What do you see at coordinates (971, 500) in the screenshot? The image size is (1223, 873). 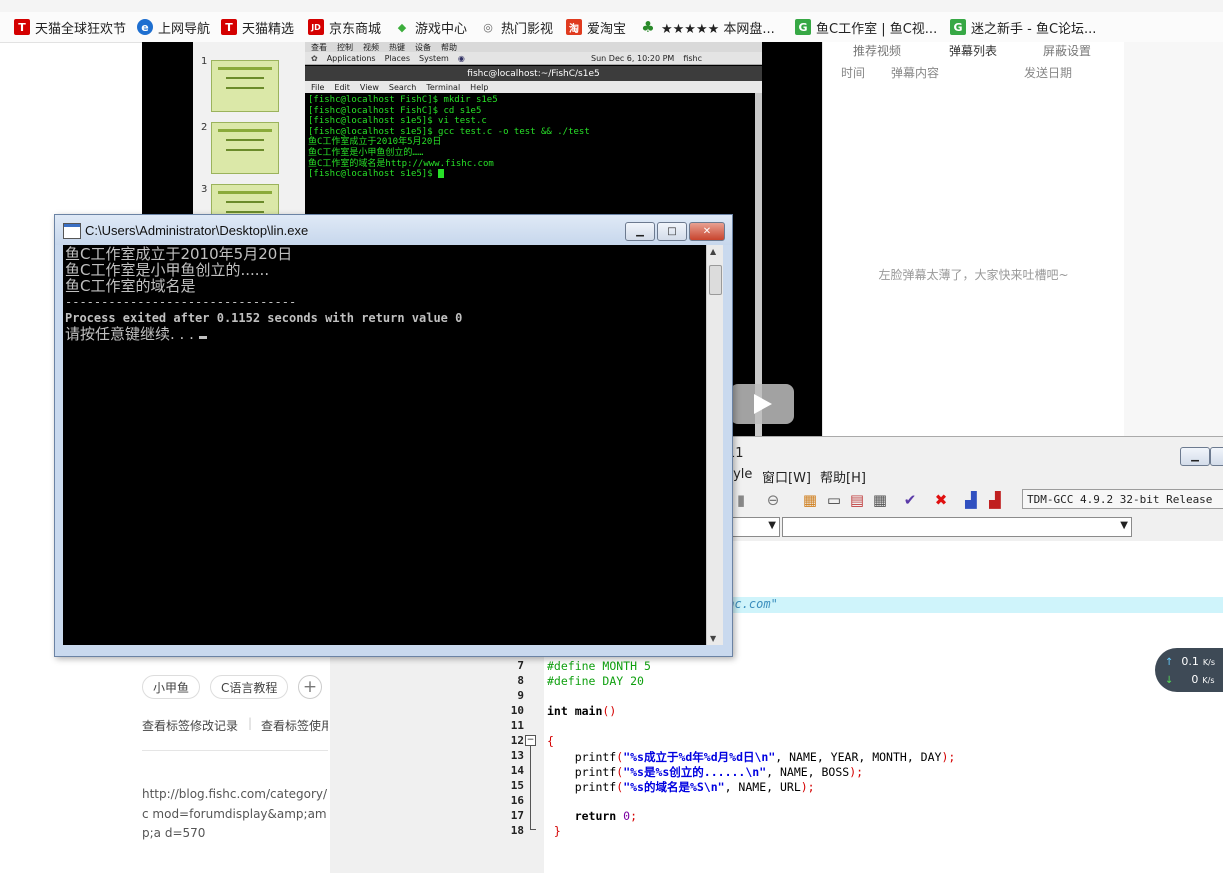 I see `chart-icon: ▟` at bounding box center [971, 500].